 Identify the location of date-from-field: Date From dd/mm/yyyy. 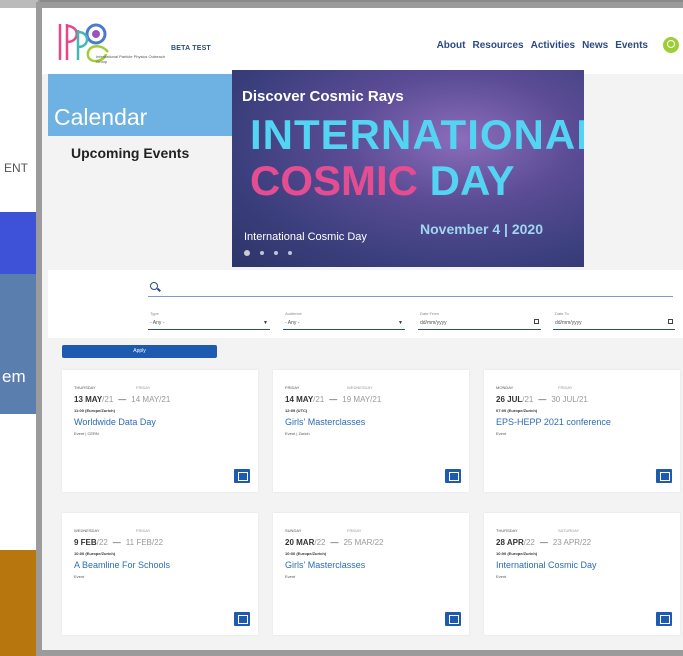
(479, 322).